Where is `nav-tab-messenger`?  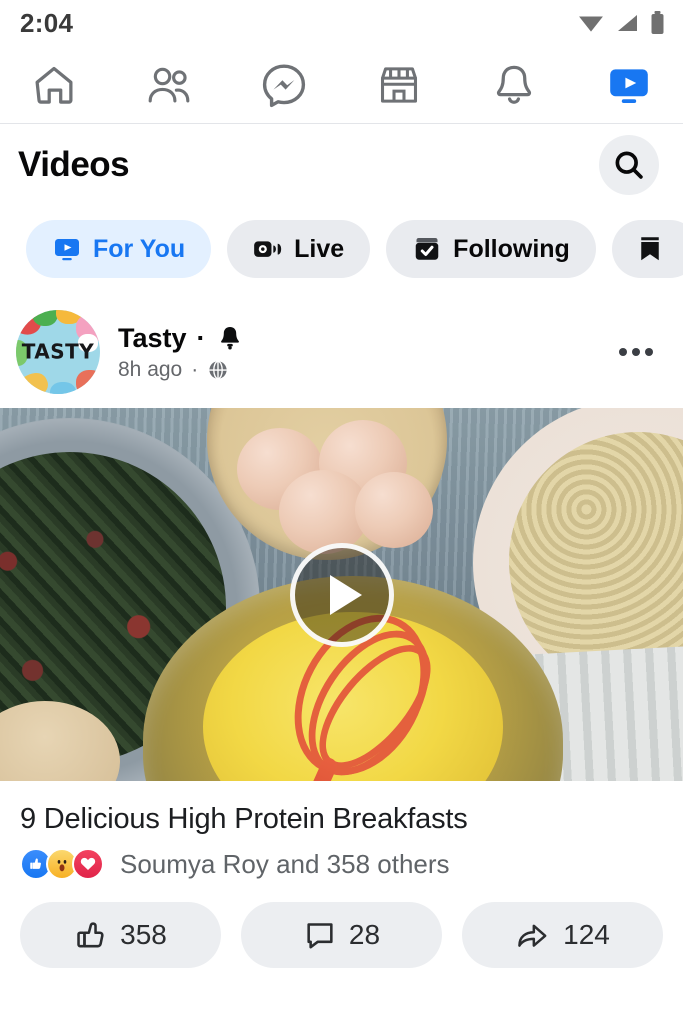
nav-tab-messenger is located at coordinates (284, 85).